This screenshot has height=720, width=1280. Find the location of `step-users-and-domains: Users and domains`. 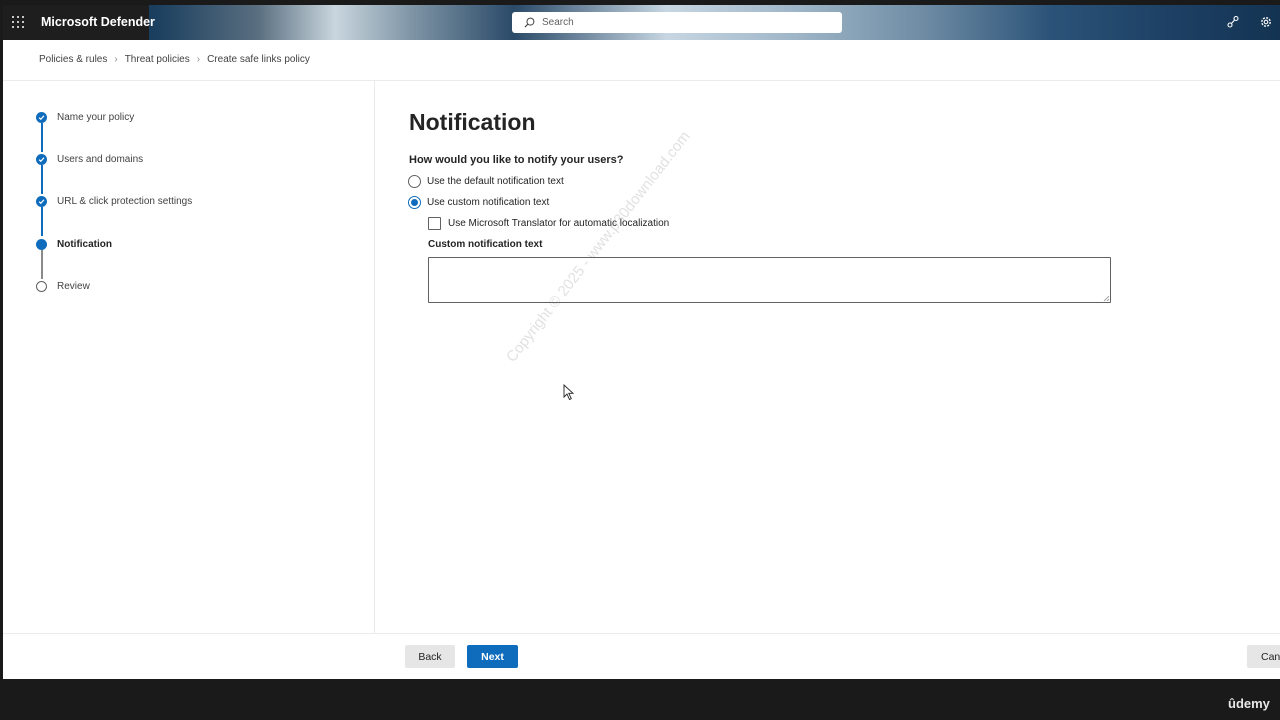

step-users-and-domains: Users and domains is located at coordinates (89, 159).